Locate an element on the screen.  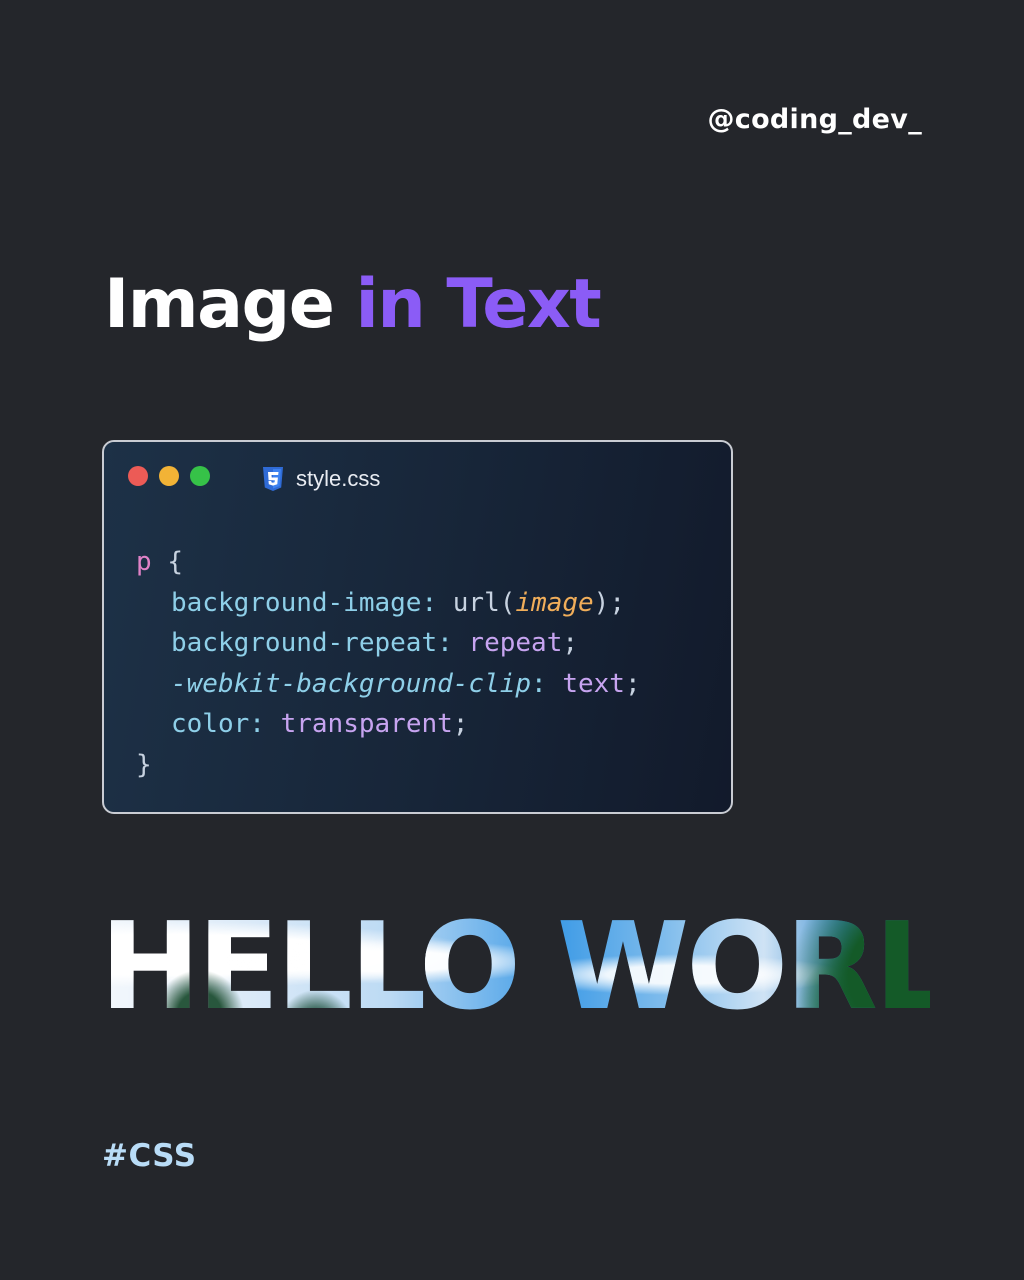
title-words-in-text: in Text is located at coordinates (478, 304).